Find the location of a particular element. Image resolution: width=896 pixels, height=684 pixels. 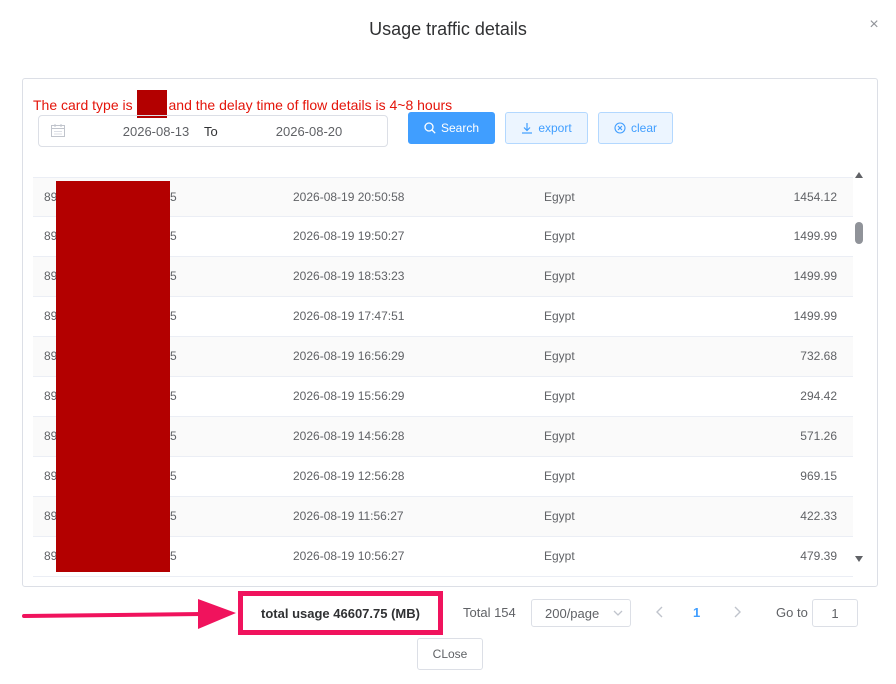

redacted-iccid-block is located at coordinates (113, 376).